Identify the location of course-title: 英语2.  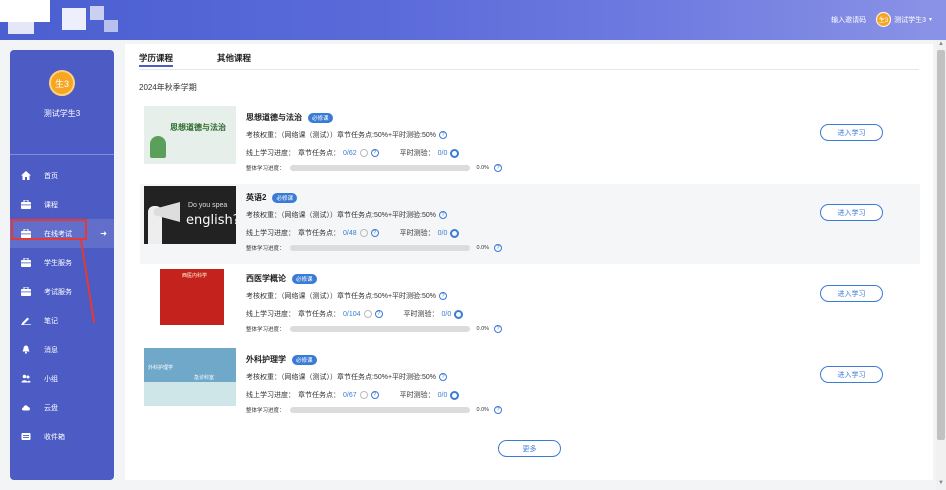
(256, 197).